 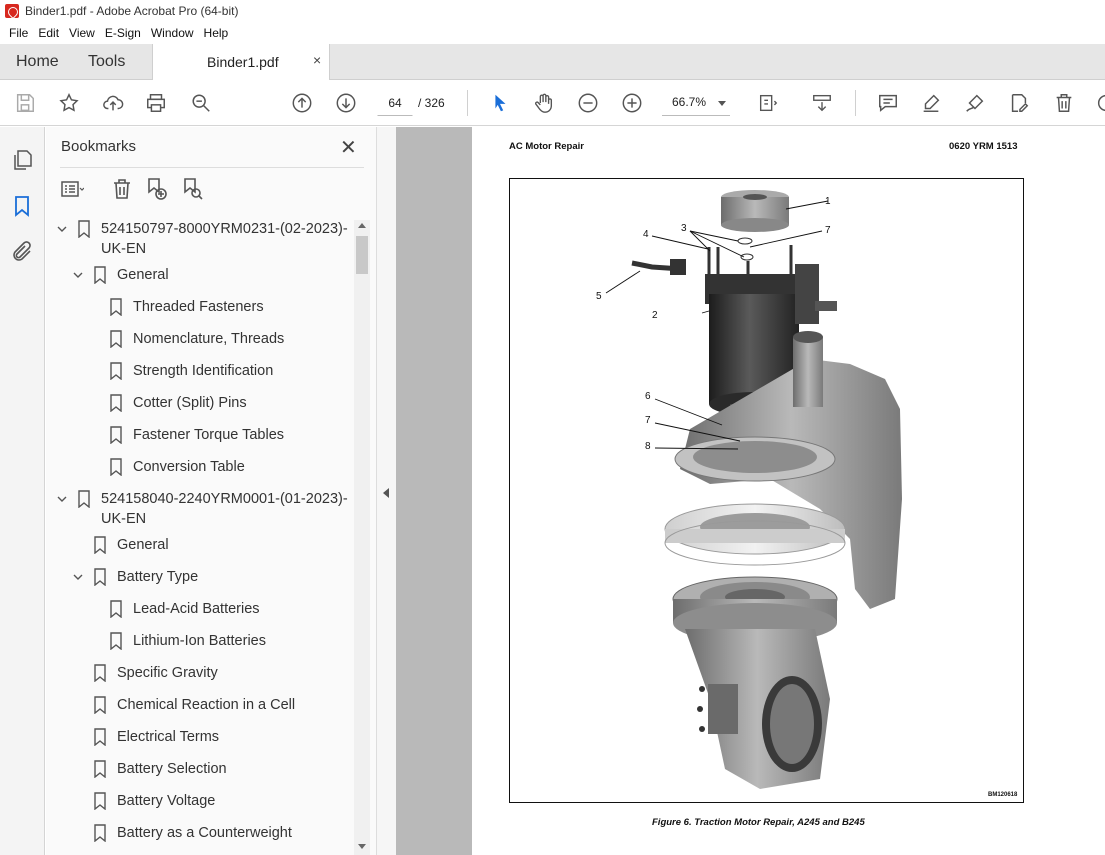 I want to click on previous-page-icon, so click(x=302, y=103).